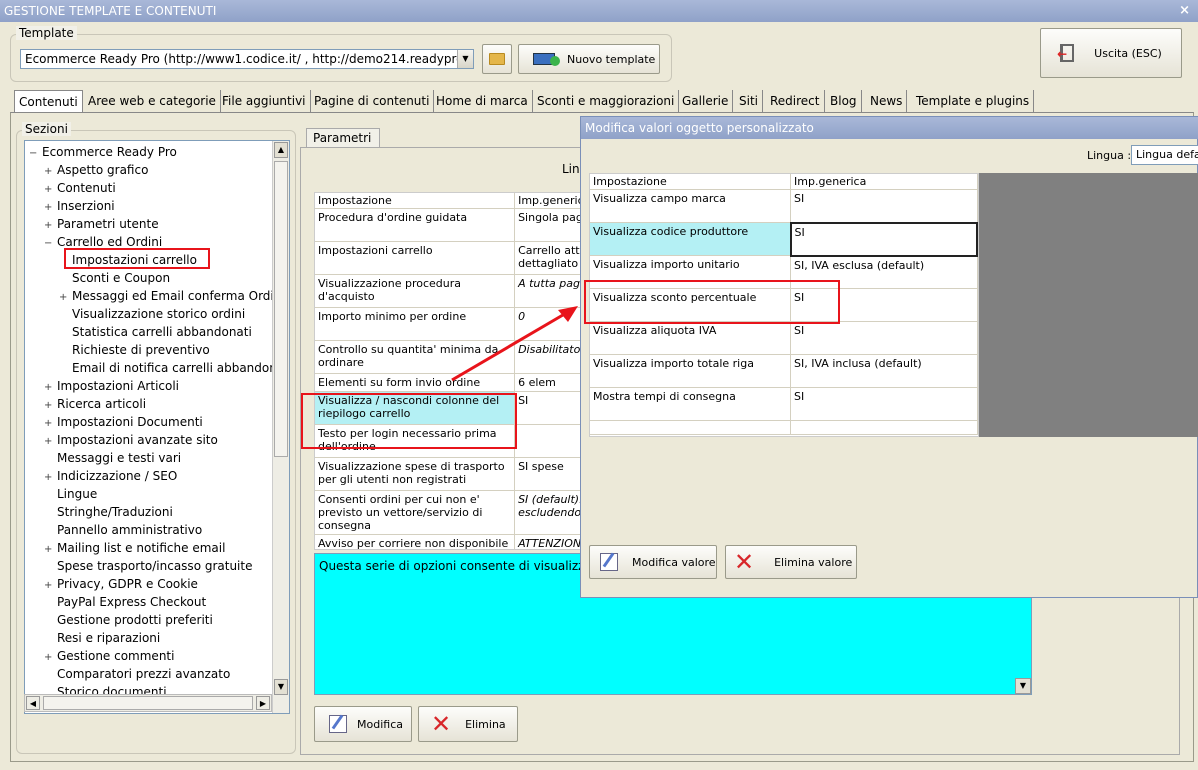 The height and width of the screenshot is (770, 1198). Describe the element at coordinates (415, 225) in the screenshot. I see `cell-setting: Procedura d'ordine guidata` at that location.